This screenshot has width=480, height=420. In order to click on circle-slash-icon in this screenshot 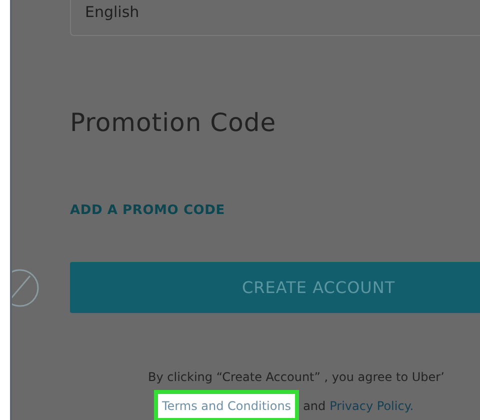, I will do `click(26, 288)`.